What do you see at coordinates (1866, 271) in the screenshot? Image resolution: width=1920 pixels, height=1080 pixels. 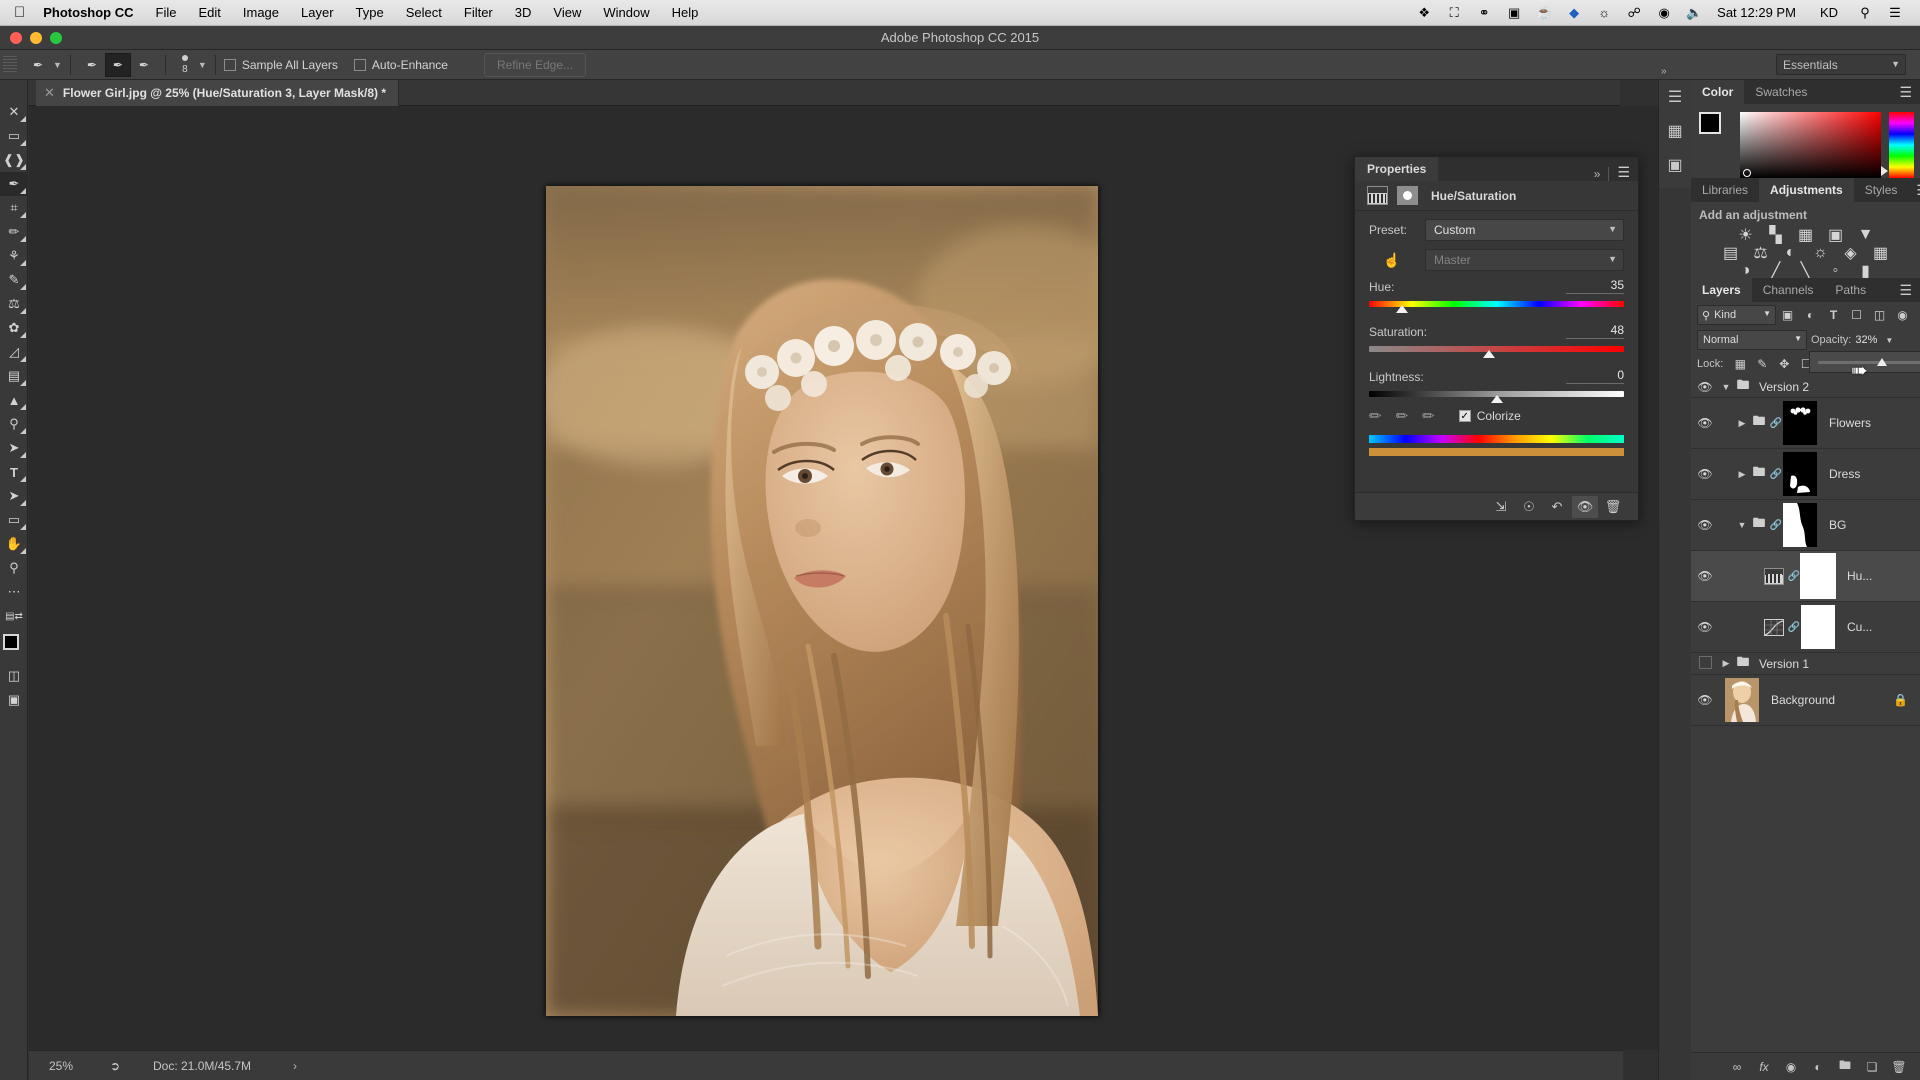 I see `gradient-map-icon: ▮` at bounding box center [1866, 271].